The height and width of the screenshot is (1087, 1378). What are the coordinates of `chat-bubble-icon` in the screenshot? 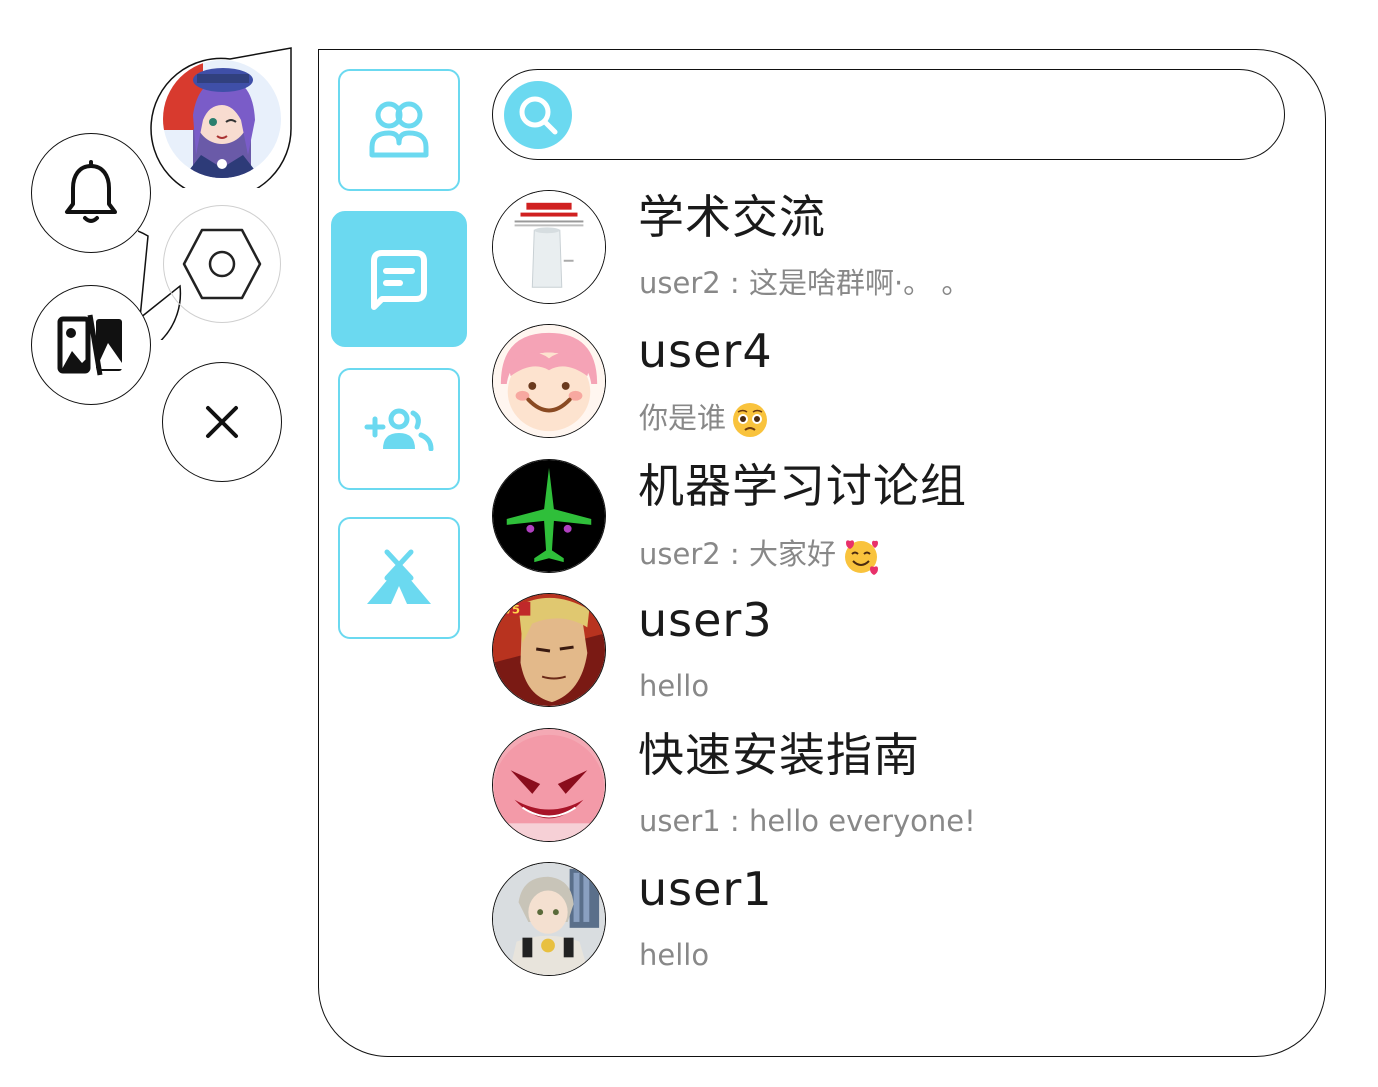 It's located at (399, 280).